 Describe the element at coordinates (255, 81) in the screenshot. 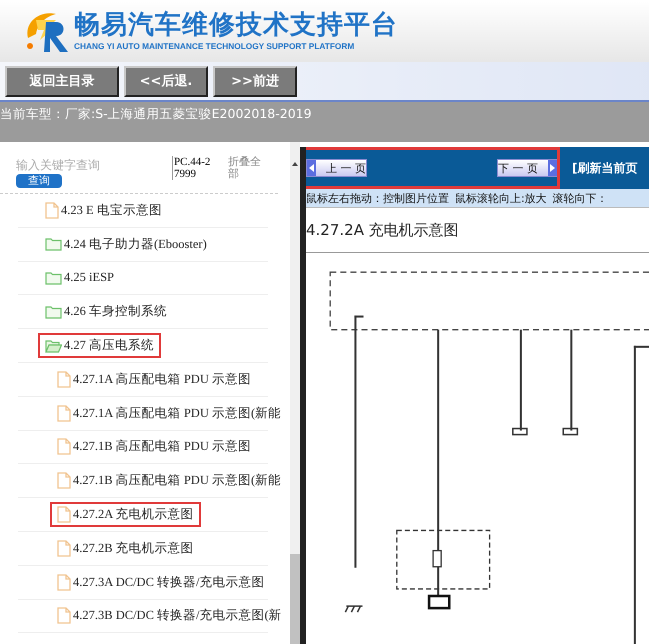

I see `nav-button: >>前进` at that location.